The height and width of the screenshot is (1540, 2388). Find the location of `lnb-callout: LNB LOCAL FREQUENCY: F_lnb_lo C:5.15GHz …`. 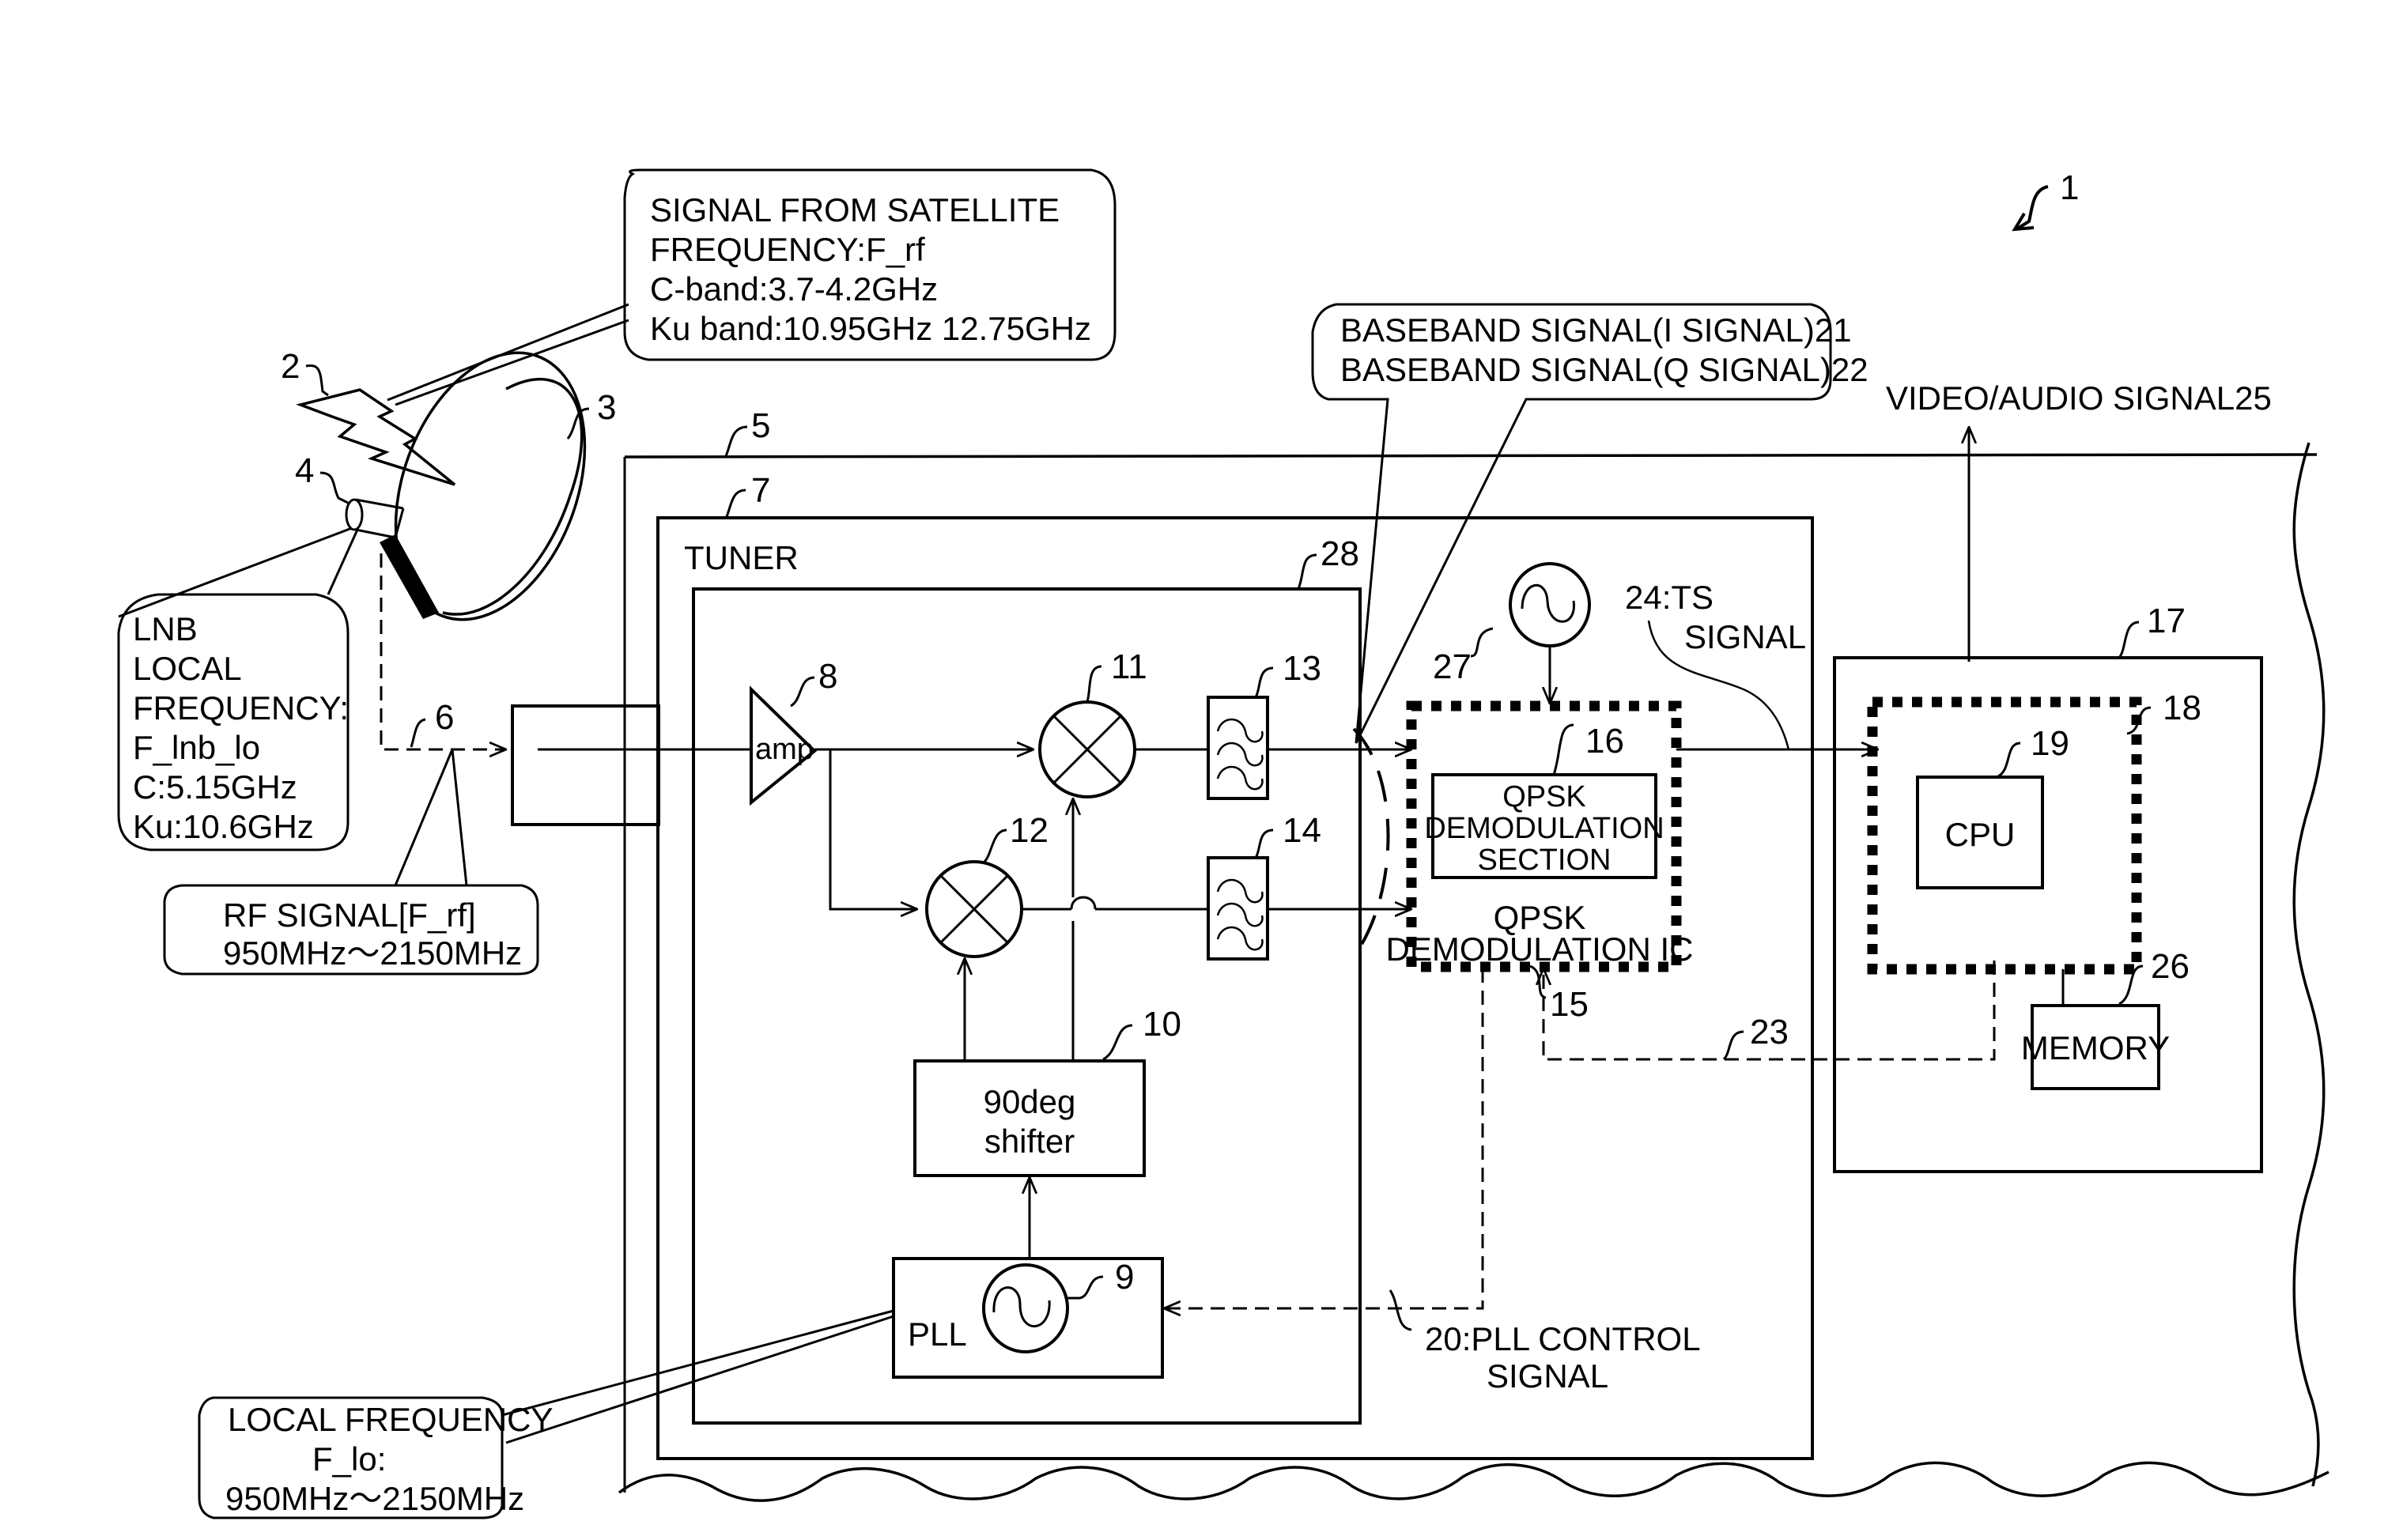

lnb-callout: LNB LOCAL FREQUENCY: F_lnb_lo C:5.15GHz … is located at coordinates (238, 689).